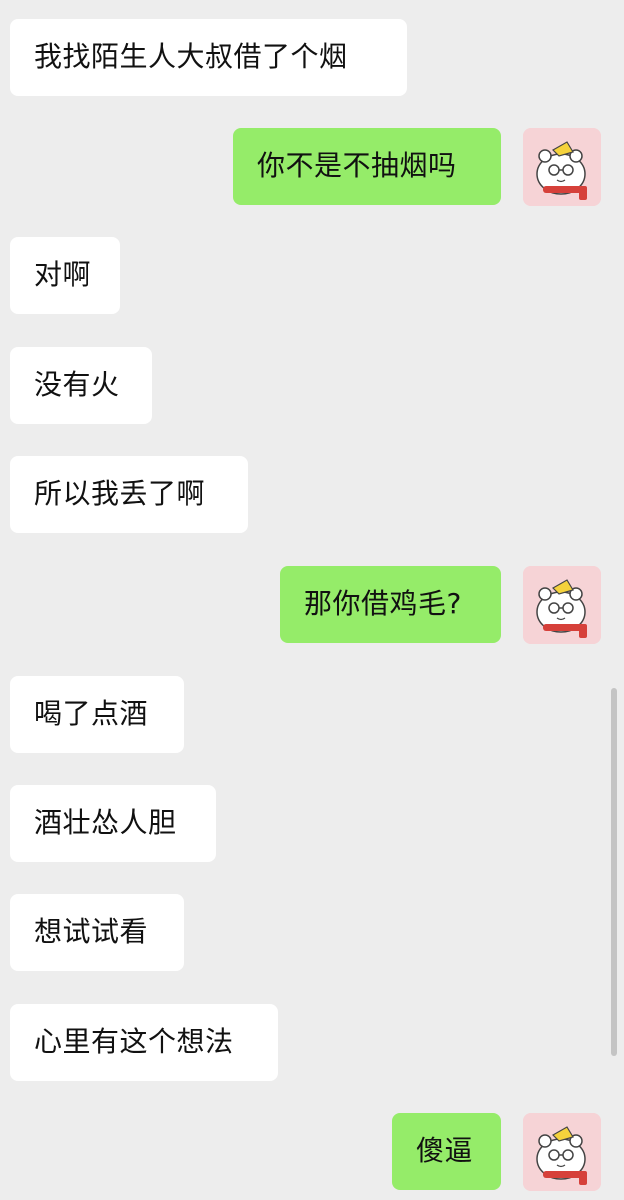 The height and width of the screenshot is (1200, 624). I want to click on message-bubble-incoming: 喝了点酒, so click(97, 714).